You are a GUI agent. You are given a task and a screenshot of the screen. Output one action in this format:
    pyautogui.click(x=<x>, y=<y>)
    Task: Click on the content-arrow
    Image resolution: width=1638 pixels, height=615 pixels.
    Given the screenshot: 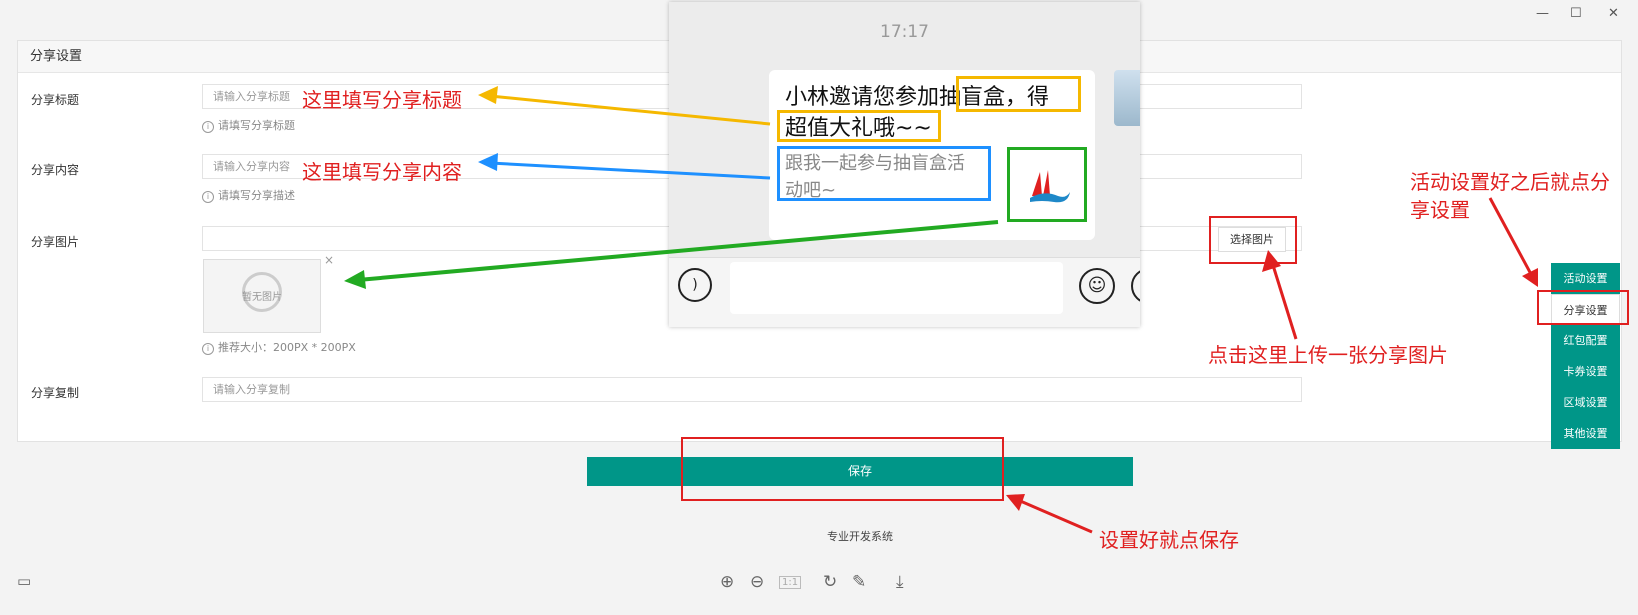 What is the action you would take?
    pyautogui.click(x=630, y=170)
    